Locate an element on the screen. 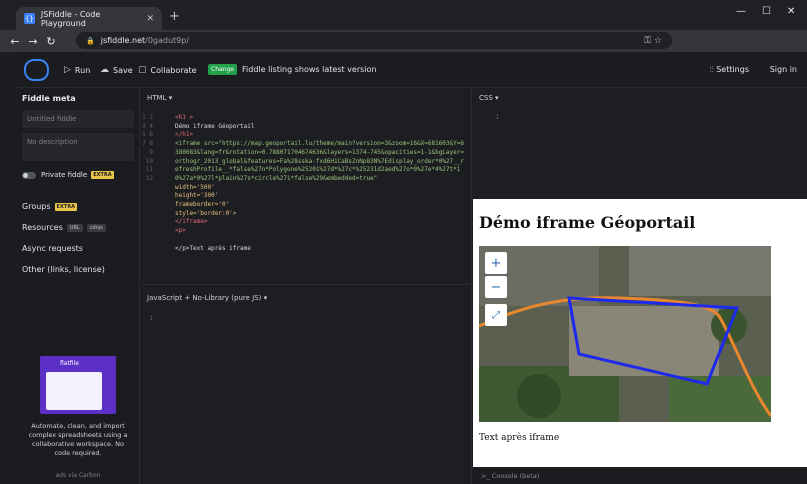 The height and width of the screenshot is (484, 807). sidebar-item-groups: Groups EXTRA is located at coordinates (49, 206).